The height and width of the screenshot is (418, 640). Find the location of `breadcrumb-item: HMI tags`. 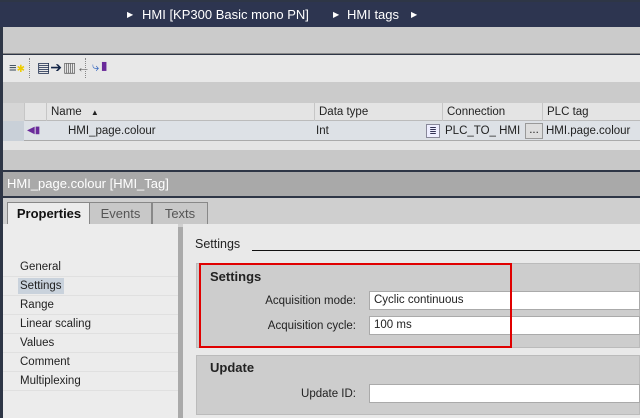

breadcrumb-item: HMI tags is located at coordinates (373, 14).